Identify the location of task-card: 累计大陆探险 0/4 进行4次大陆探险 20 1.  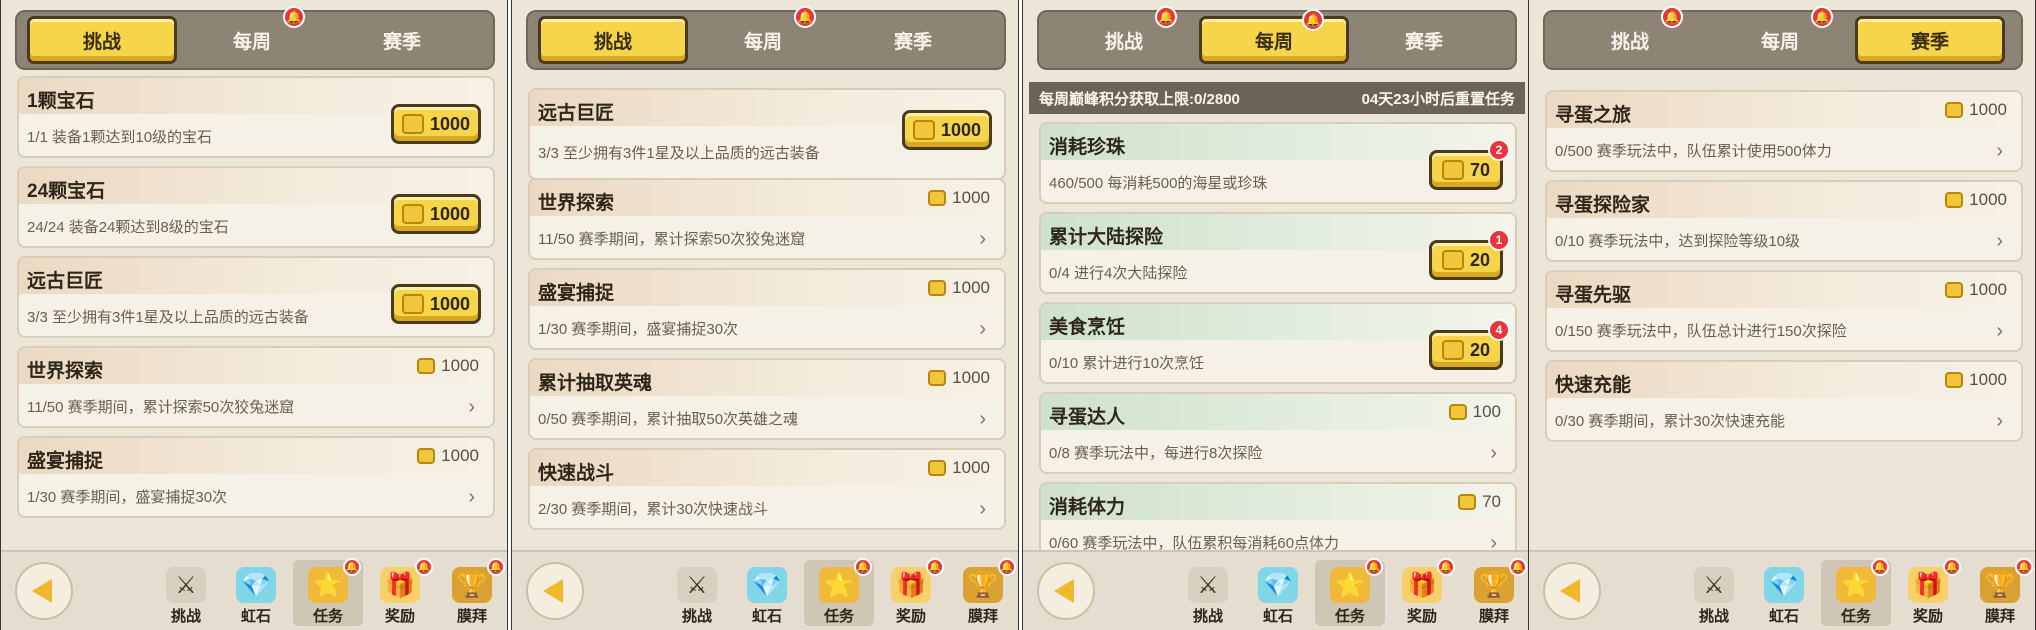
(1278, 253).